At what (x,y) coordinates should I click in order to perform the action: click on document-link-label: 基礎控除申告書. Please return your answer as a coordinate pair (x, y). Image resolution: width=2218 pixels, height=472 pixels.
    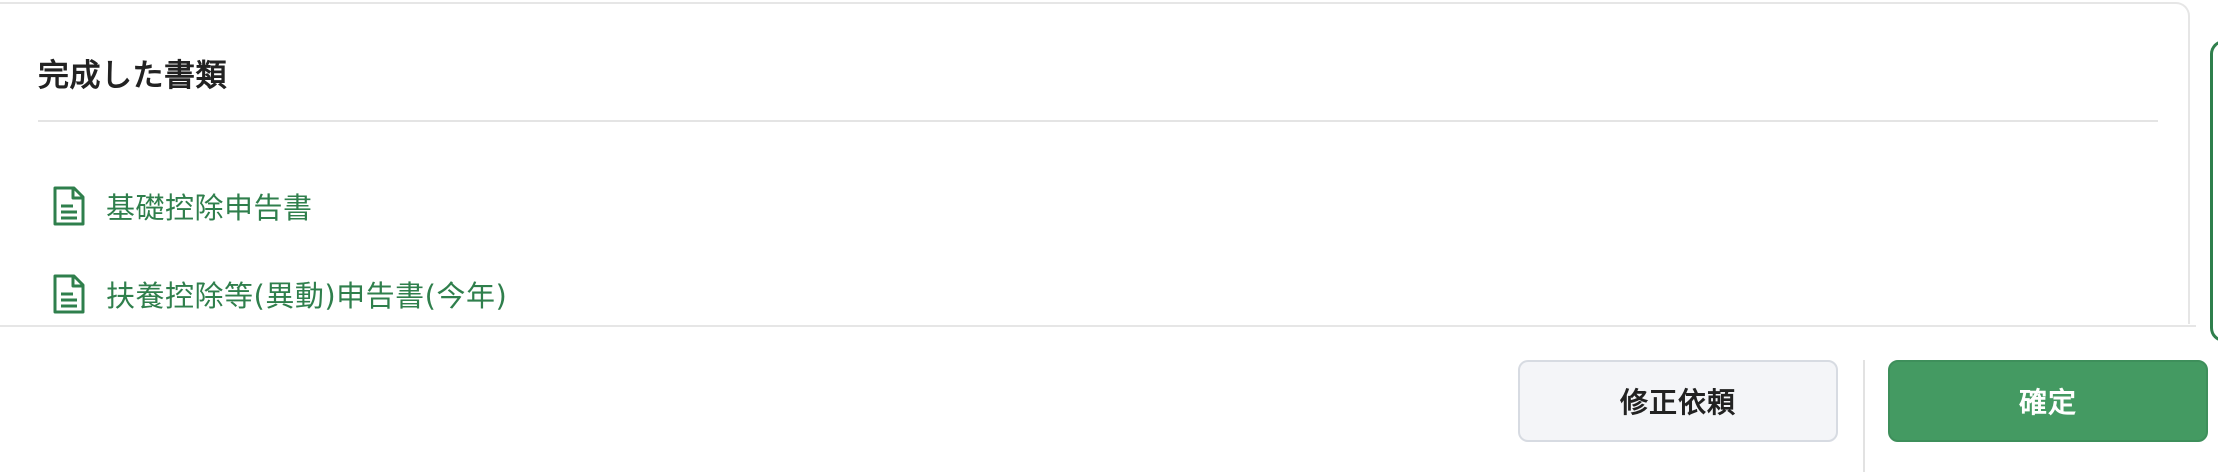
    Looking at the image, I should click on (209, 206).